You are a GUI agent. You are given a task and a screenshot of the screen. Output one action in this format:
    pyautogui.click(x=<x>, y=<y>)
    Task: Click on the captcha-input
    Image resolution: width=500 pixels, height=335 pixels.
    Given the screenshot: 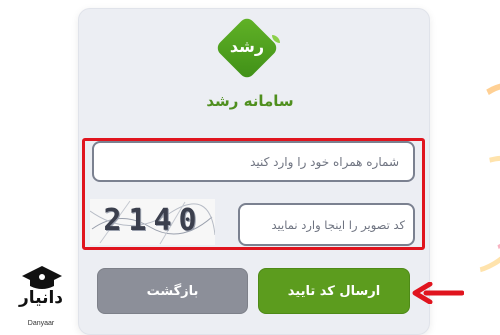 What is the action you would take?
    pyautogui.click(x=326, y=224)
    